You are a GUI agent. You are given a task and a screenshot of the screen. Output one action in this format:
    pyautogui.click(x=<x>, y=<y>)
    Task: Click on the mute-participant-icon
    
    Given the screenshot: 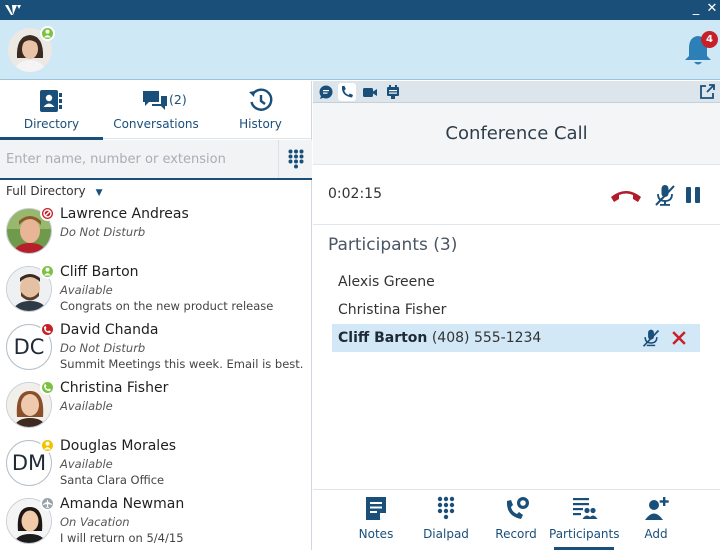 What is the action you would take?
    pyautogui.click(x=651, y=338)
    